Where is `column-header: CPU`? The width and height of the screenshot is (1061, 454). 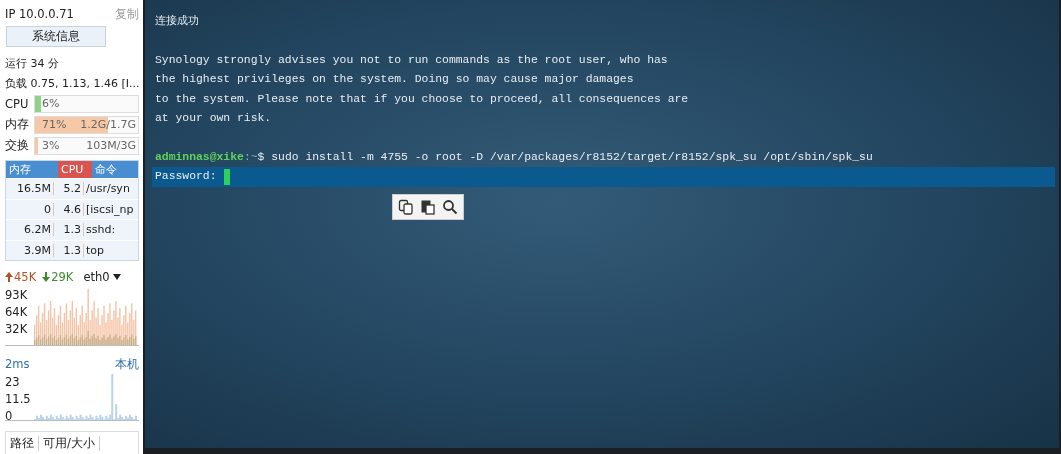
column-header: CPU is located at coordinates (75, 169).